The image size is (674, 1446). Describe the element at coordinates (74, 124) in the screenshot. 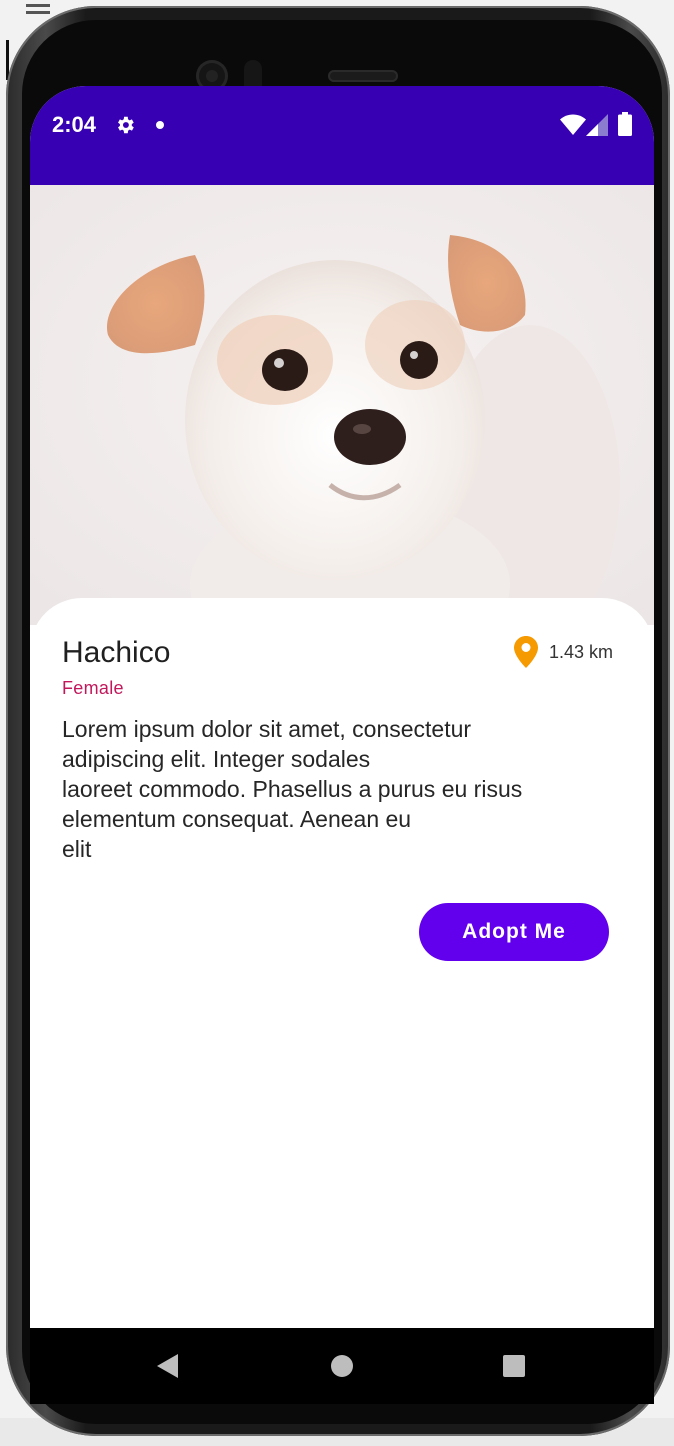

I see `status-time: 2:04` at that location.